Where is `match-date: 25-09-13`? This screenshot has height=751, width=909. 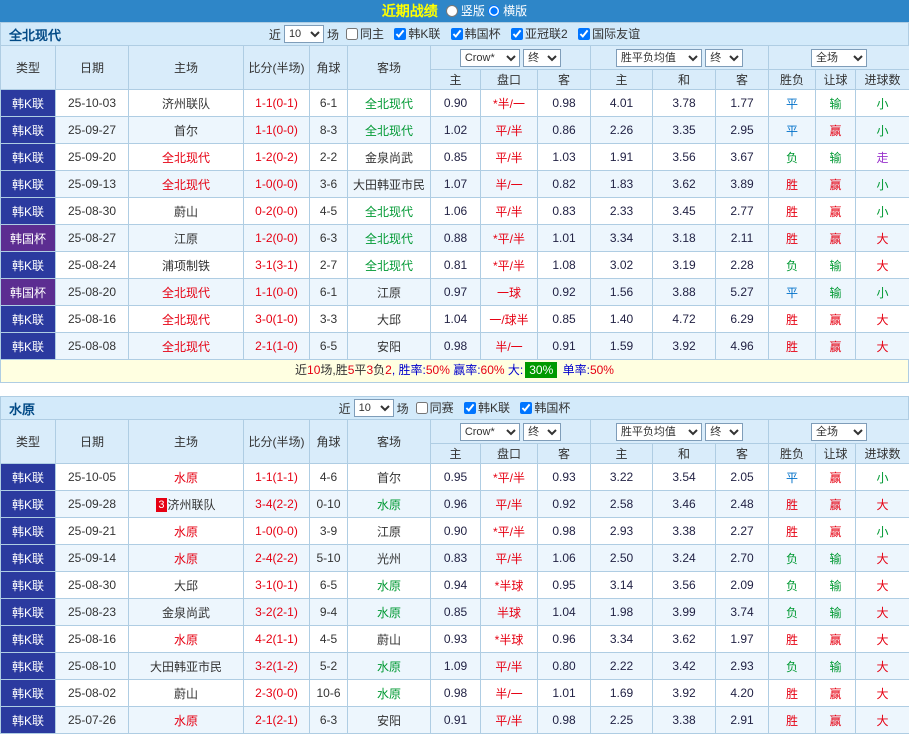
match-date: 25-09-13 is located at coordinates (92, 184).